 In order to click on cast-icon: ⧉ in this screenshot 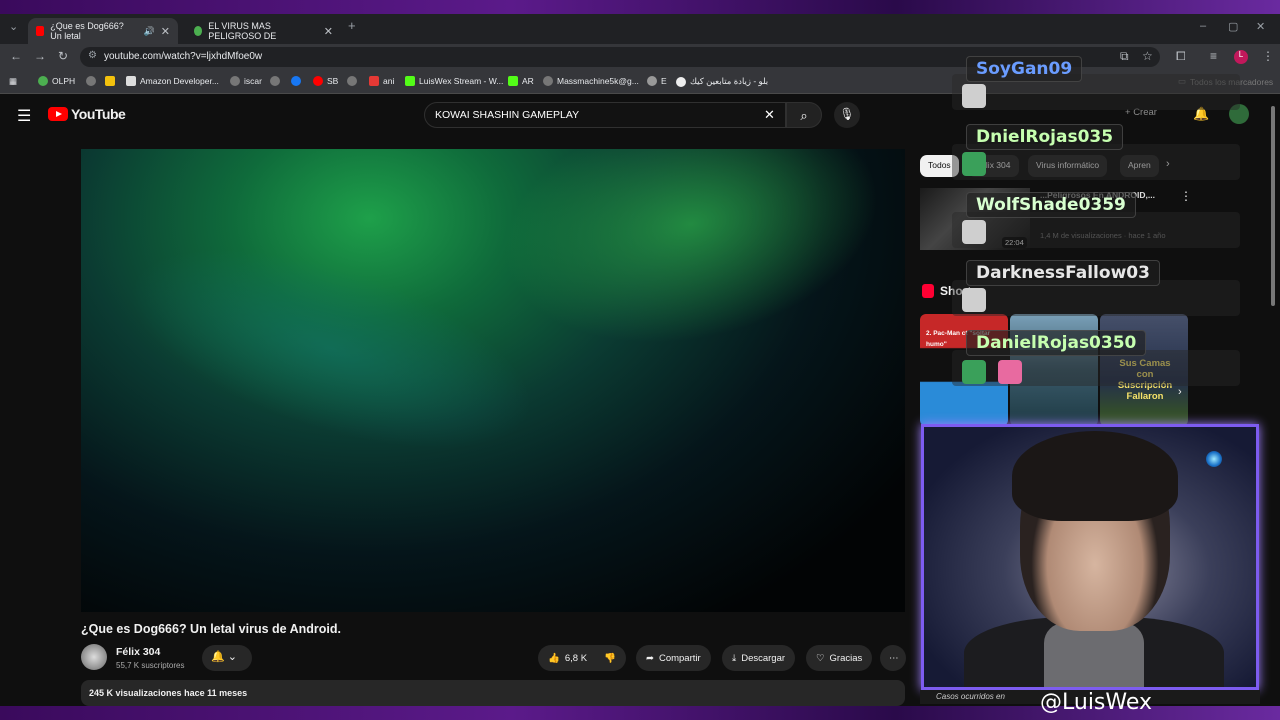, I will do `click(1124, 56)`.